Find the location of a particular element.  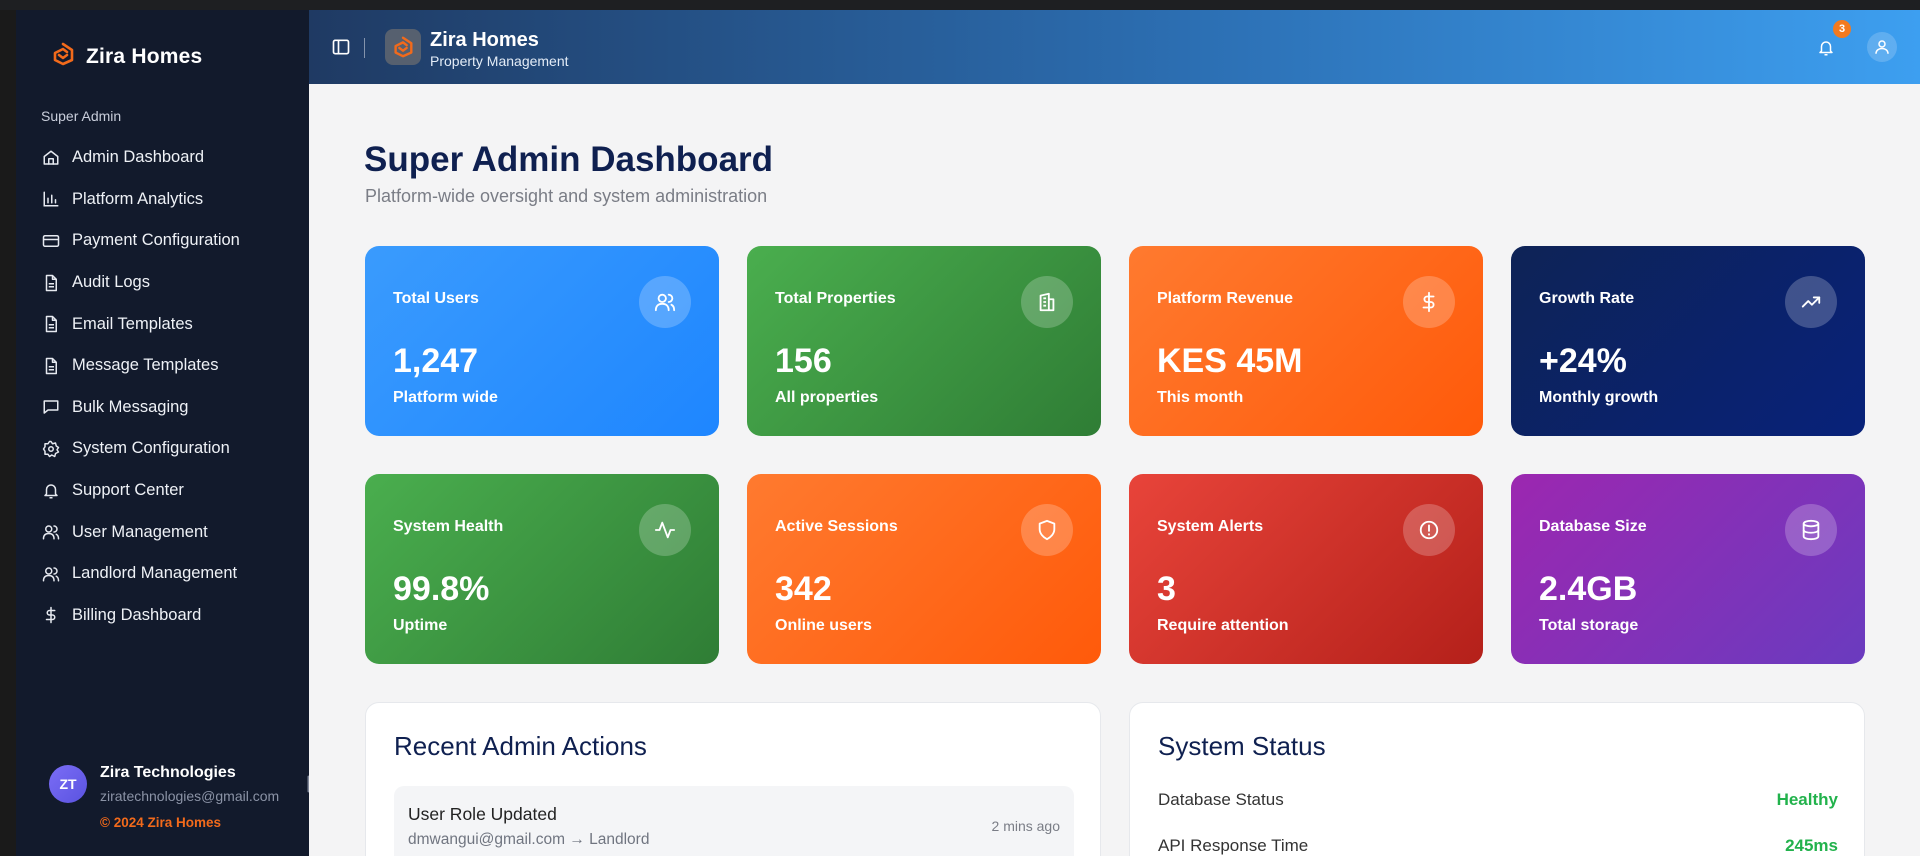

sidebar-item-label: Audit Logs is located at coordinates (111, 282).